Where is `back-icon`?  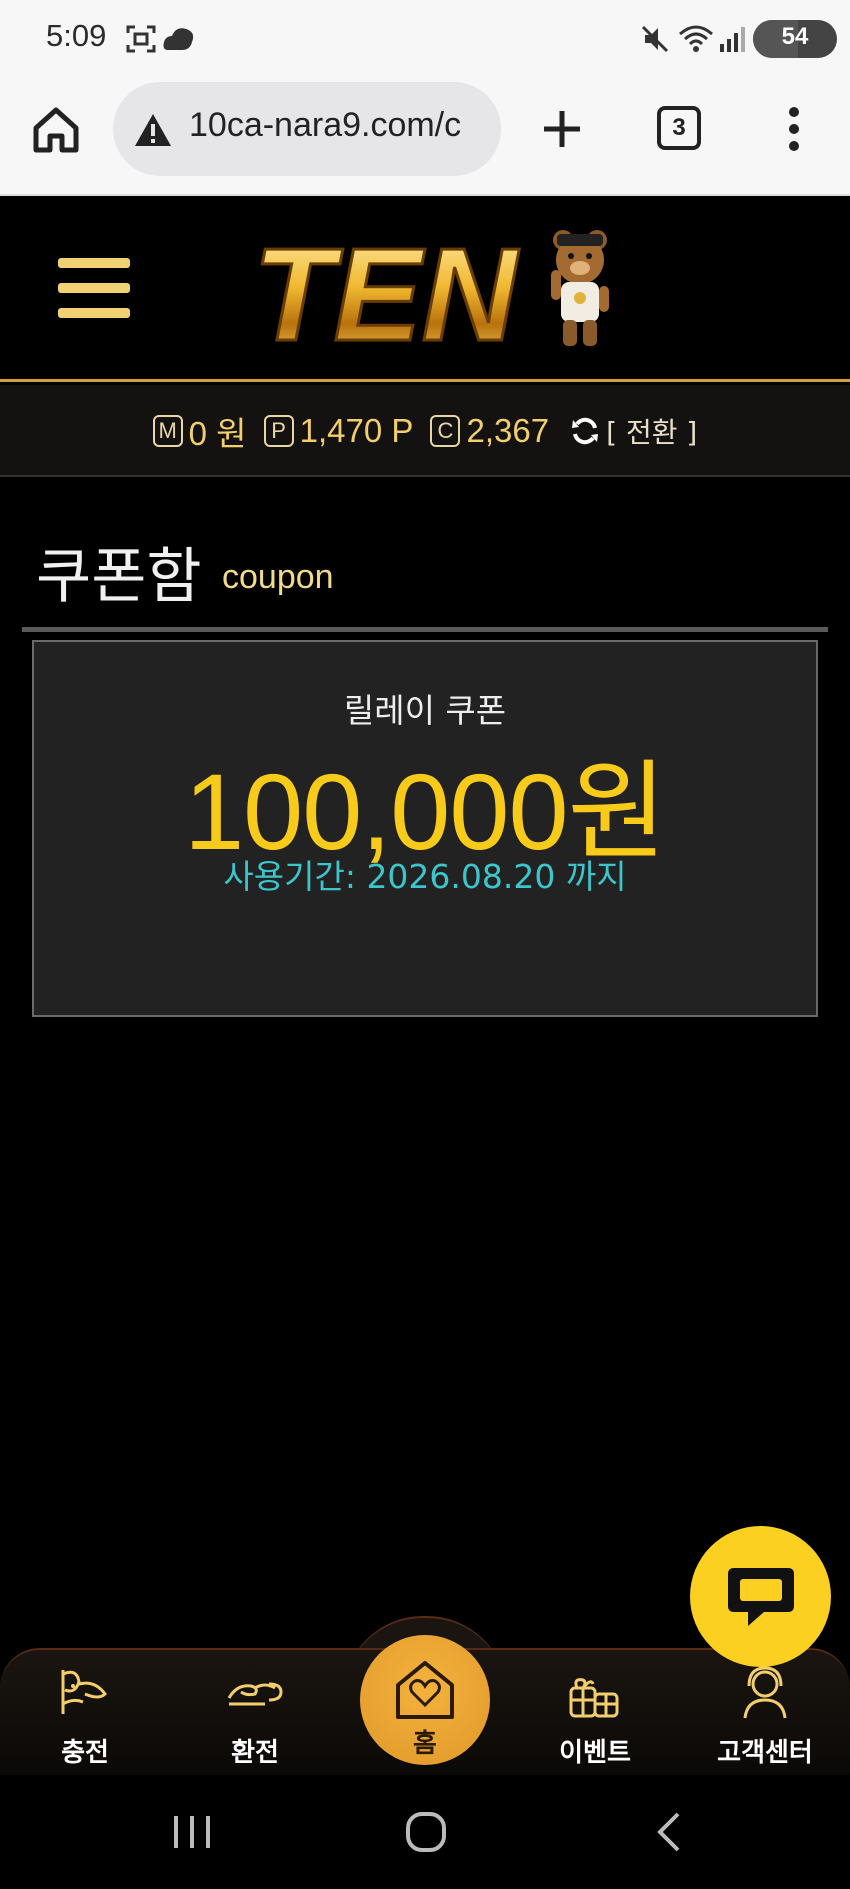
back-icon is located at coordinates (670, 1832).